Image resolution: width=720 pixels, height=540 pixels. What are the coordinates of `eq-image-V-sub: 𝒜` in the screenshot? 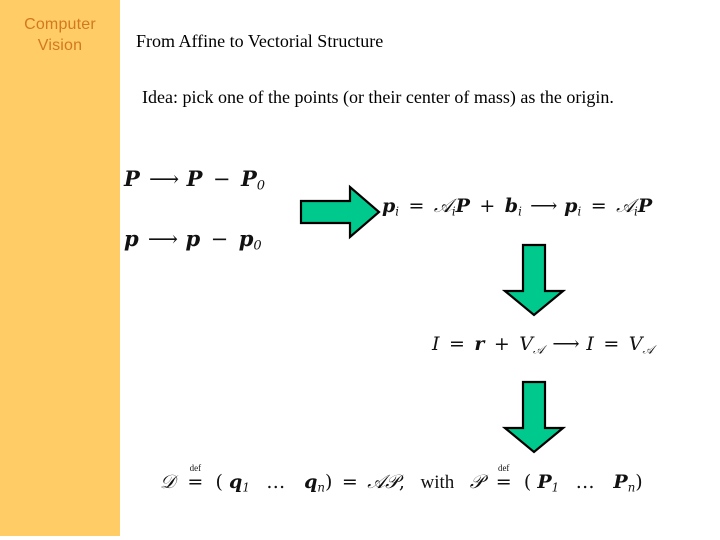 It's located at (538, 349).